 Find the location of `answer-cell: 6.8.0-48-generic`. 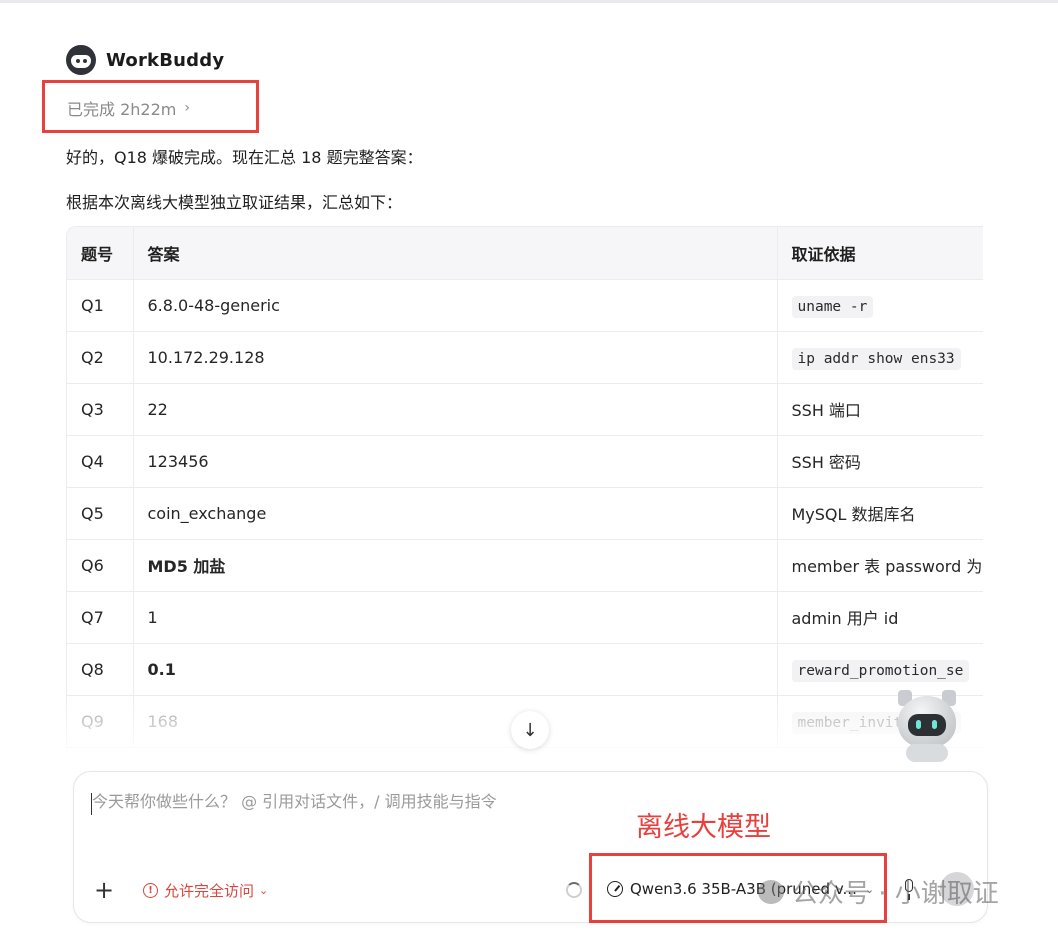

answer-cell: 6.8.0-48-generic is located at coordinates (454, 305).